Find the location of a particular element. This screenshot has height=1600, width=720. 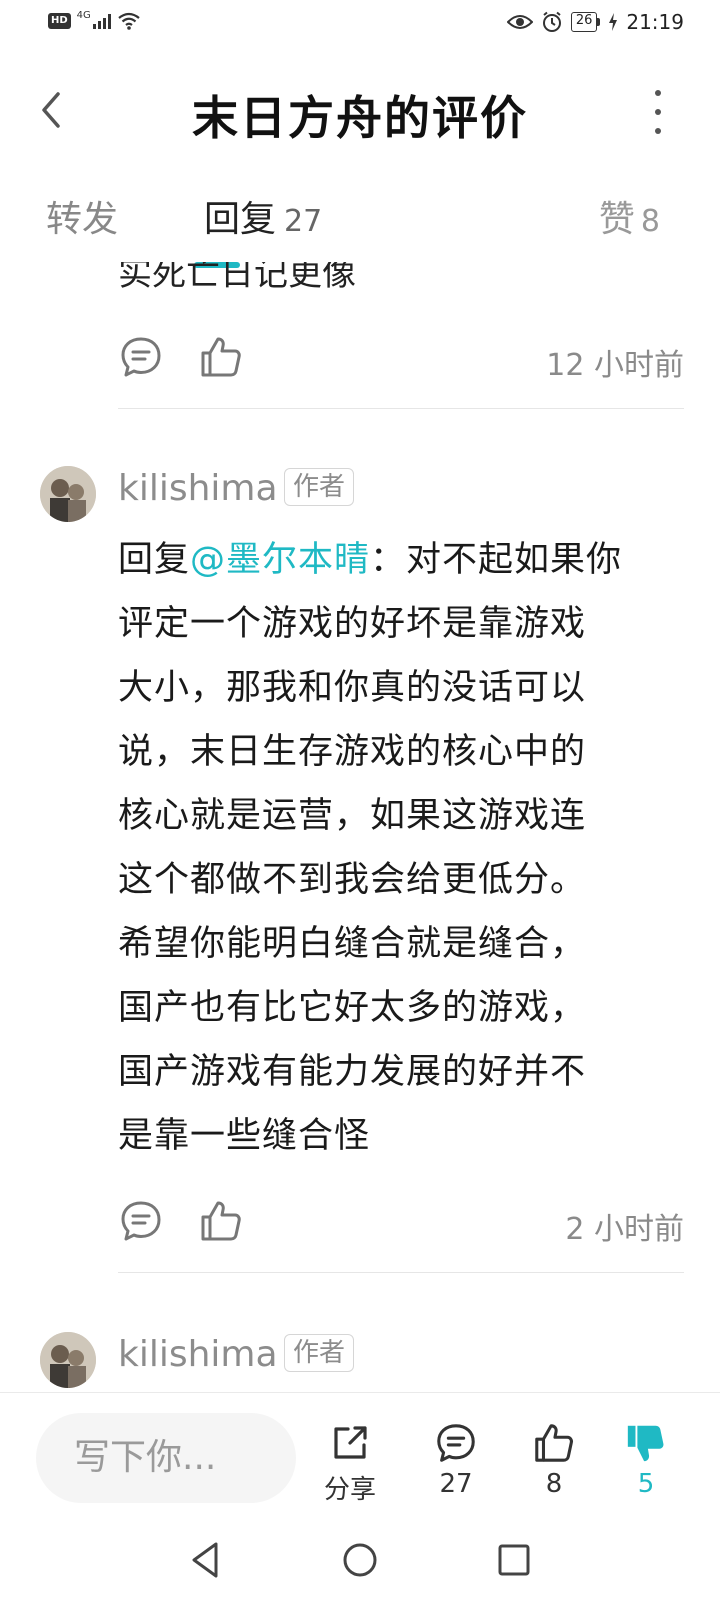

signal-icon is located at coordinates (101, 21).